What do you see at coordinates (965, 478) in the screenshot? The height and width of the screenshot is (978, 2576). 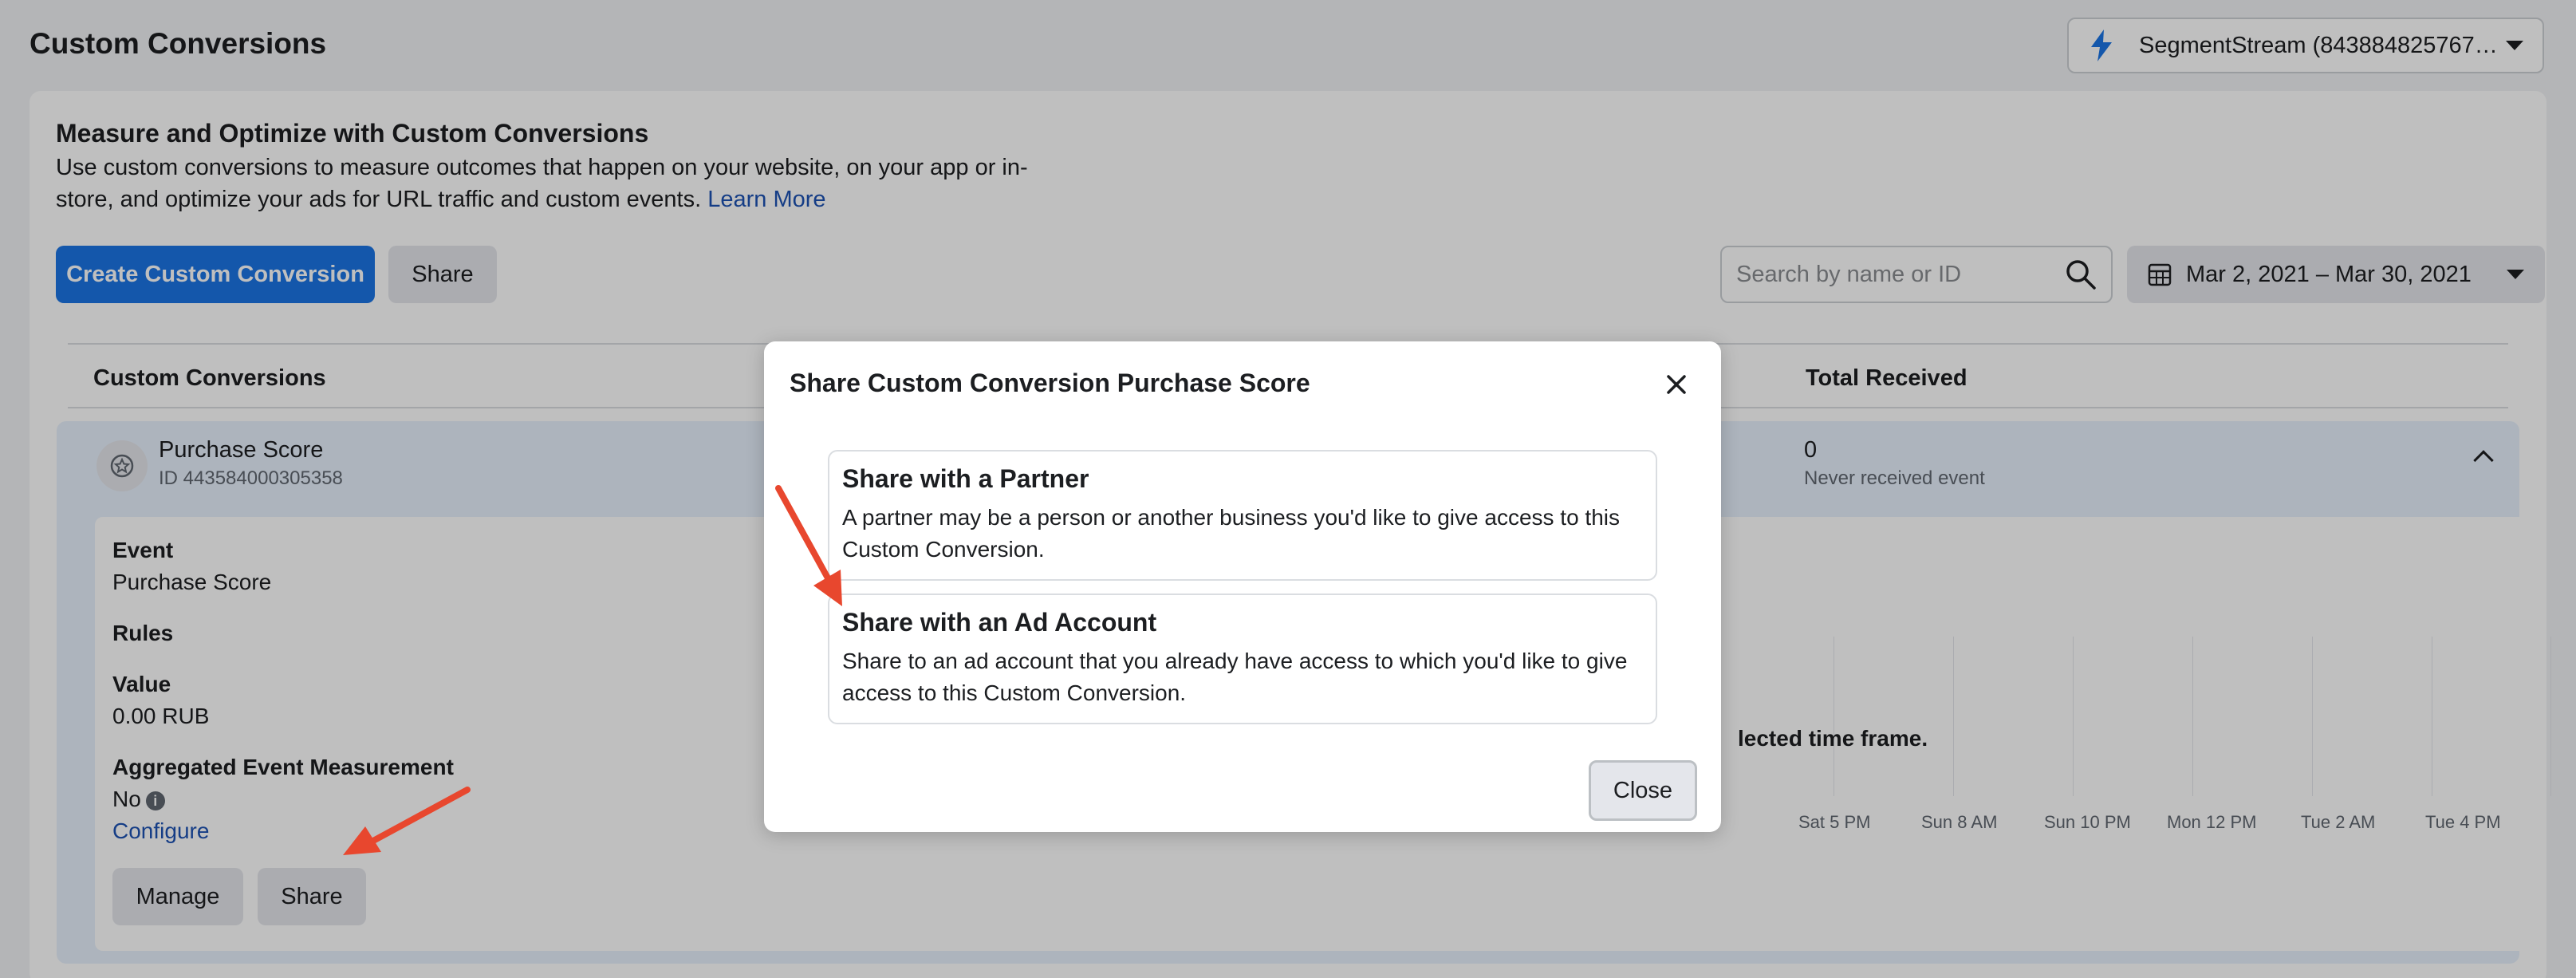 I see `option-title: Share with a Partner` at bounding box center [965, 478].